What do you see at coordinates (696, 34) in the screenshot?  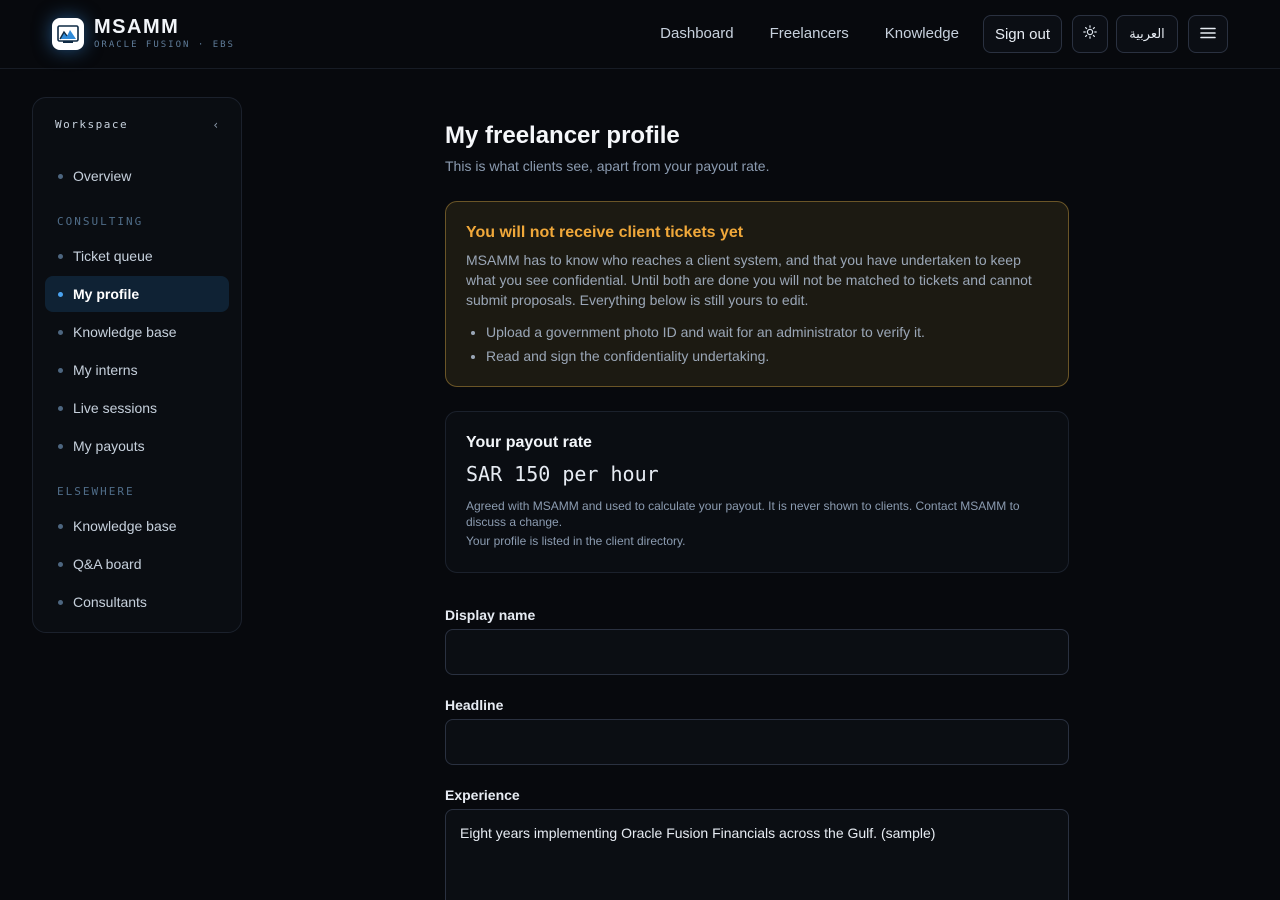 I see `nav-link-dashboard: Dashboard` at bounding box center [696, 34].